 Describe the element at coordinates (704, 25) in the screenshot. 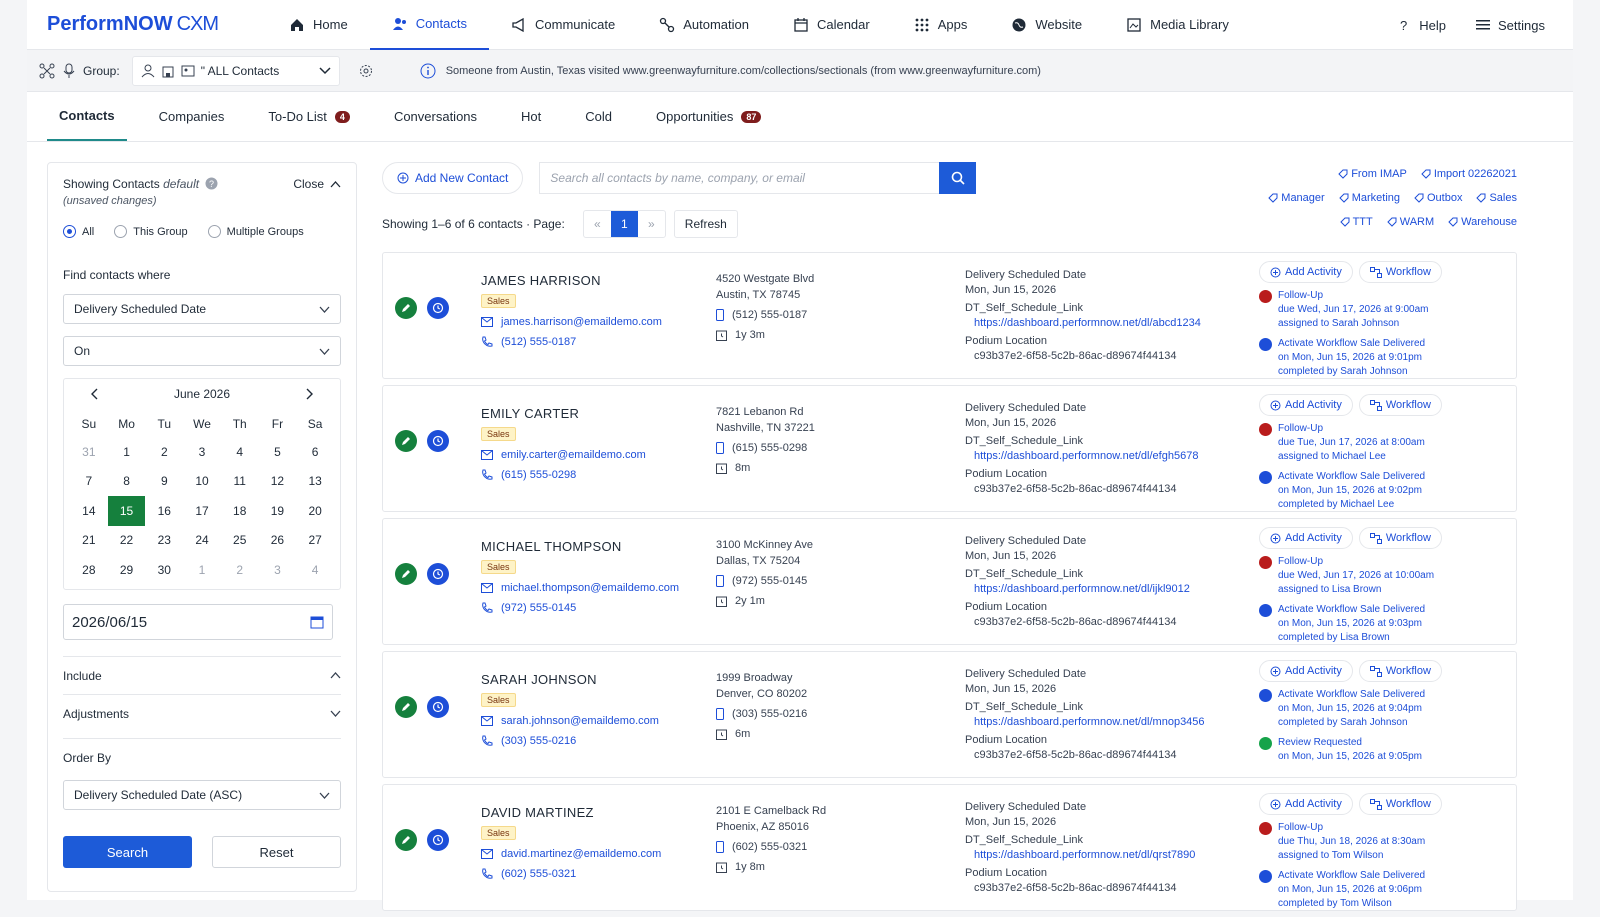

I see `nav-automation: Automation` at that location.